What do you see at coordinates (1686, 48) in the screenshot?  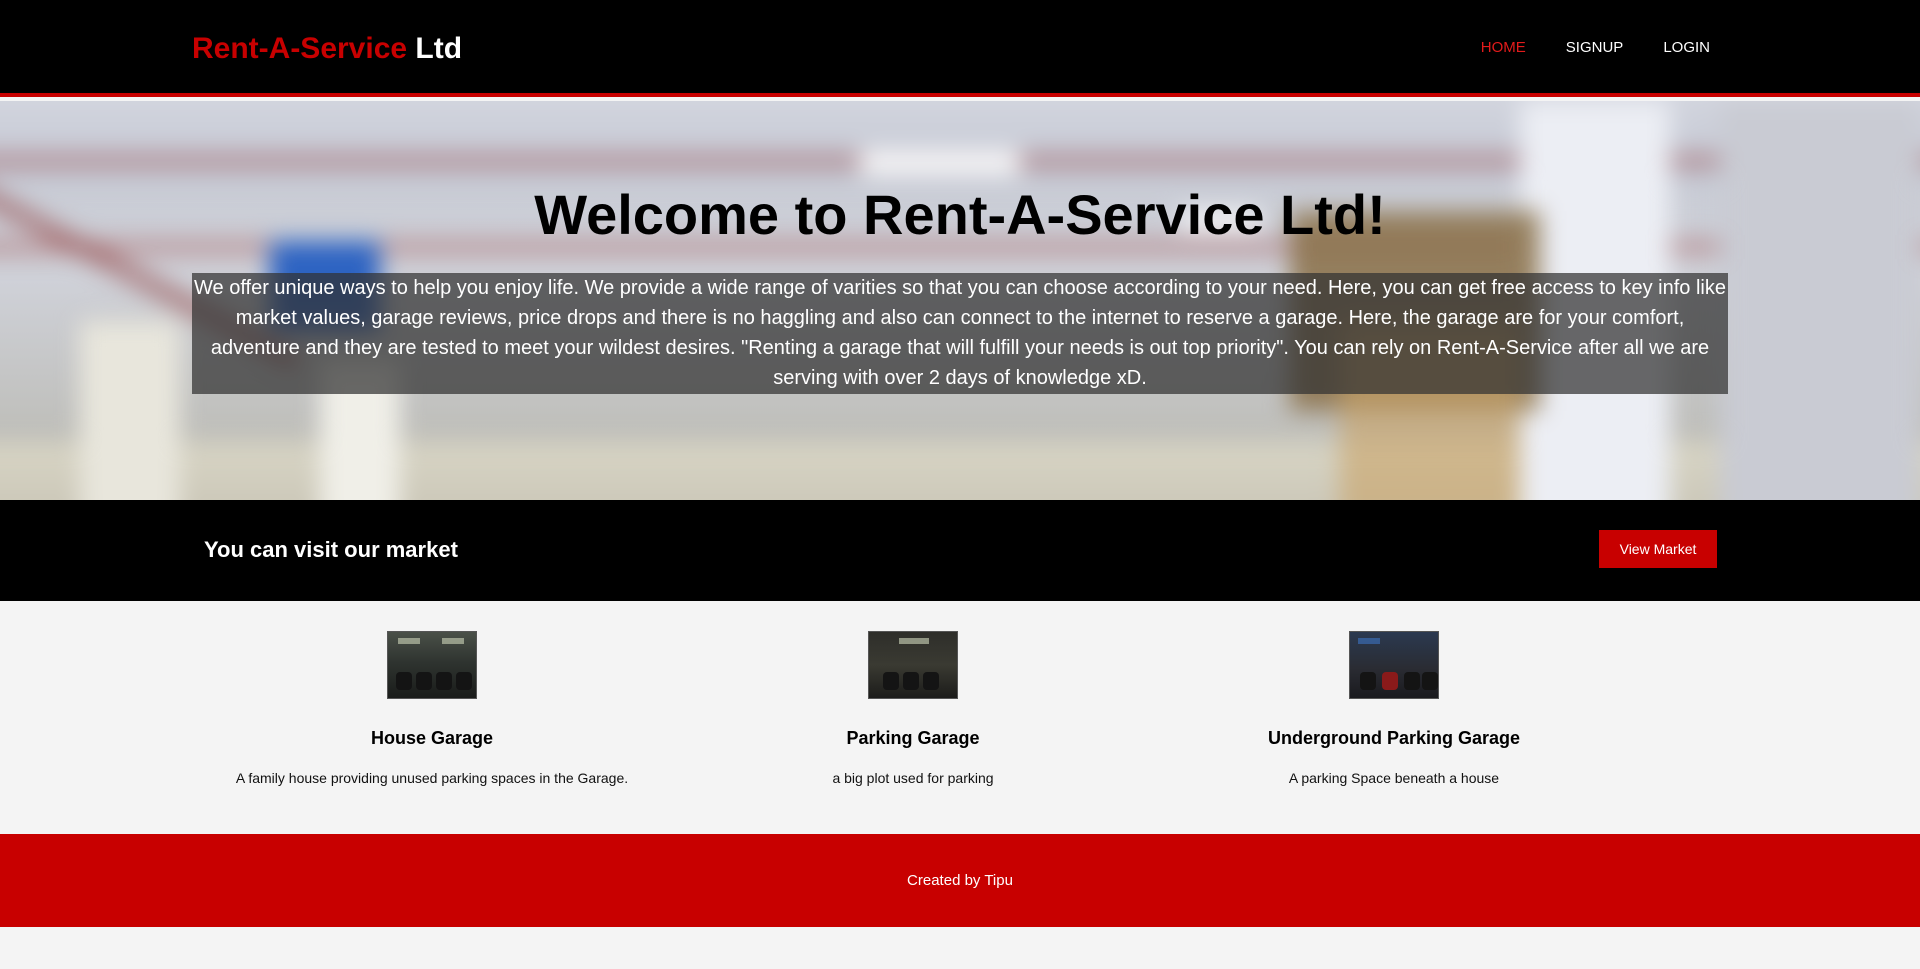 I see `nav-login-link: LOGIN` at bounding box center [1686, 48].